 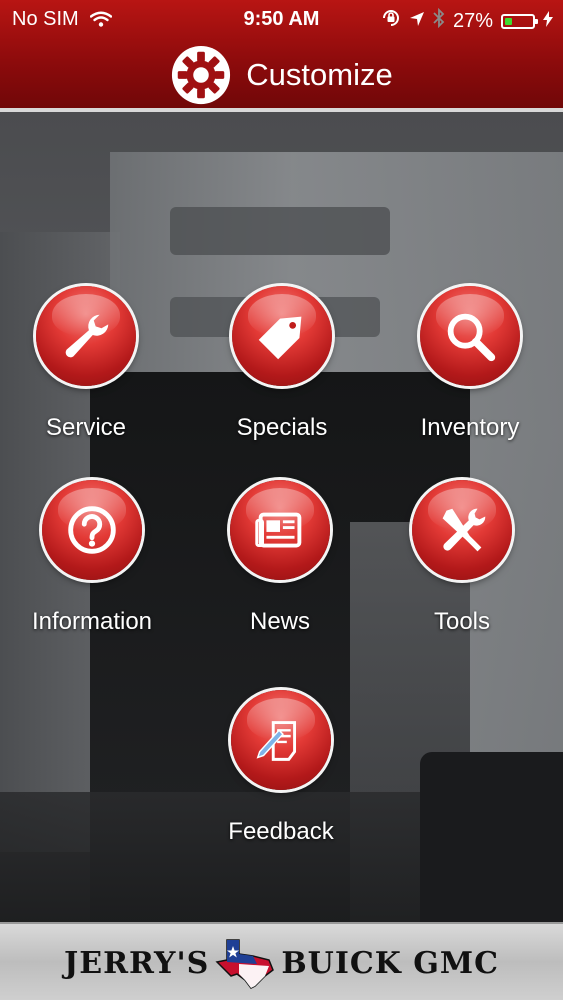 I want to click on menu-item-tools: Tools, so click(x=462, y=565).